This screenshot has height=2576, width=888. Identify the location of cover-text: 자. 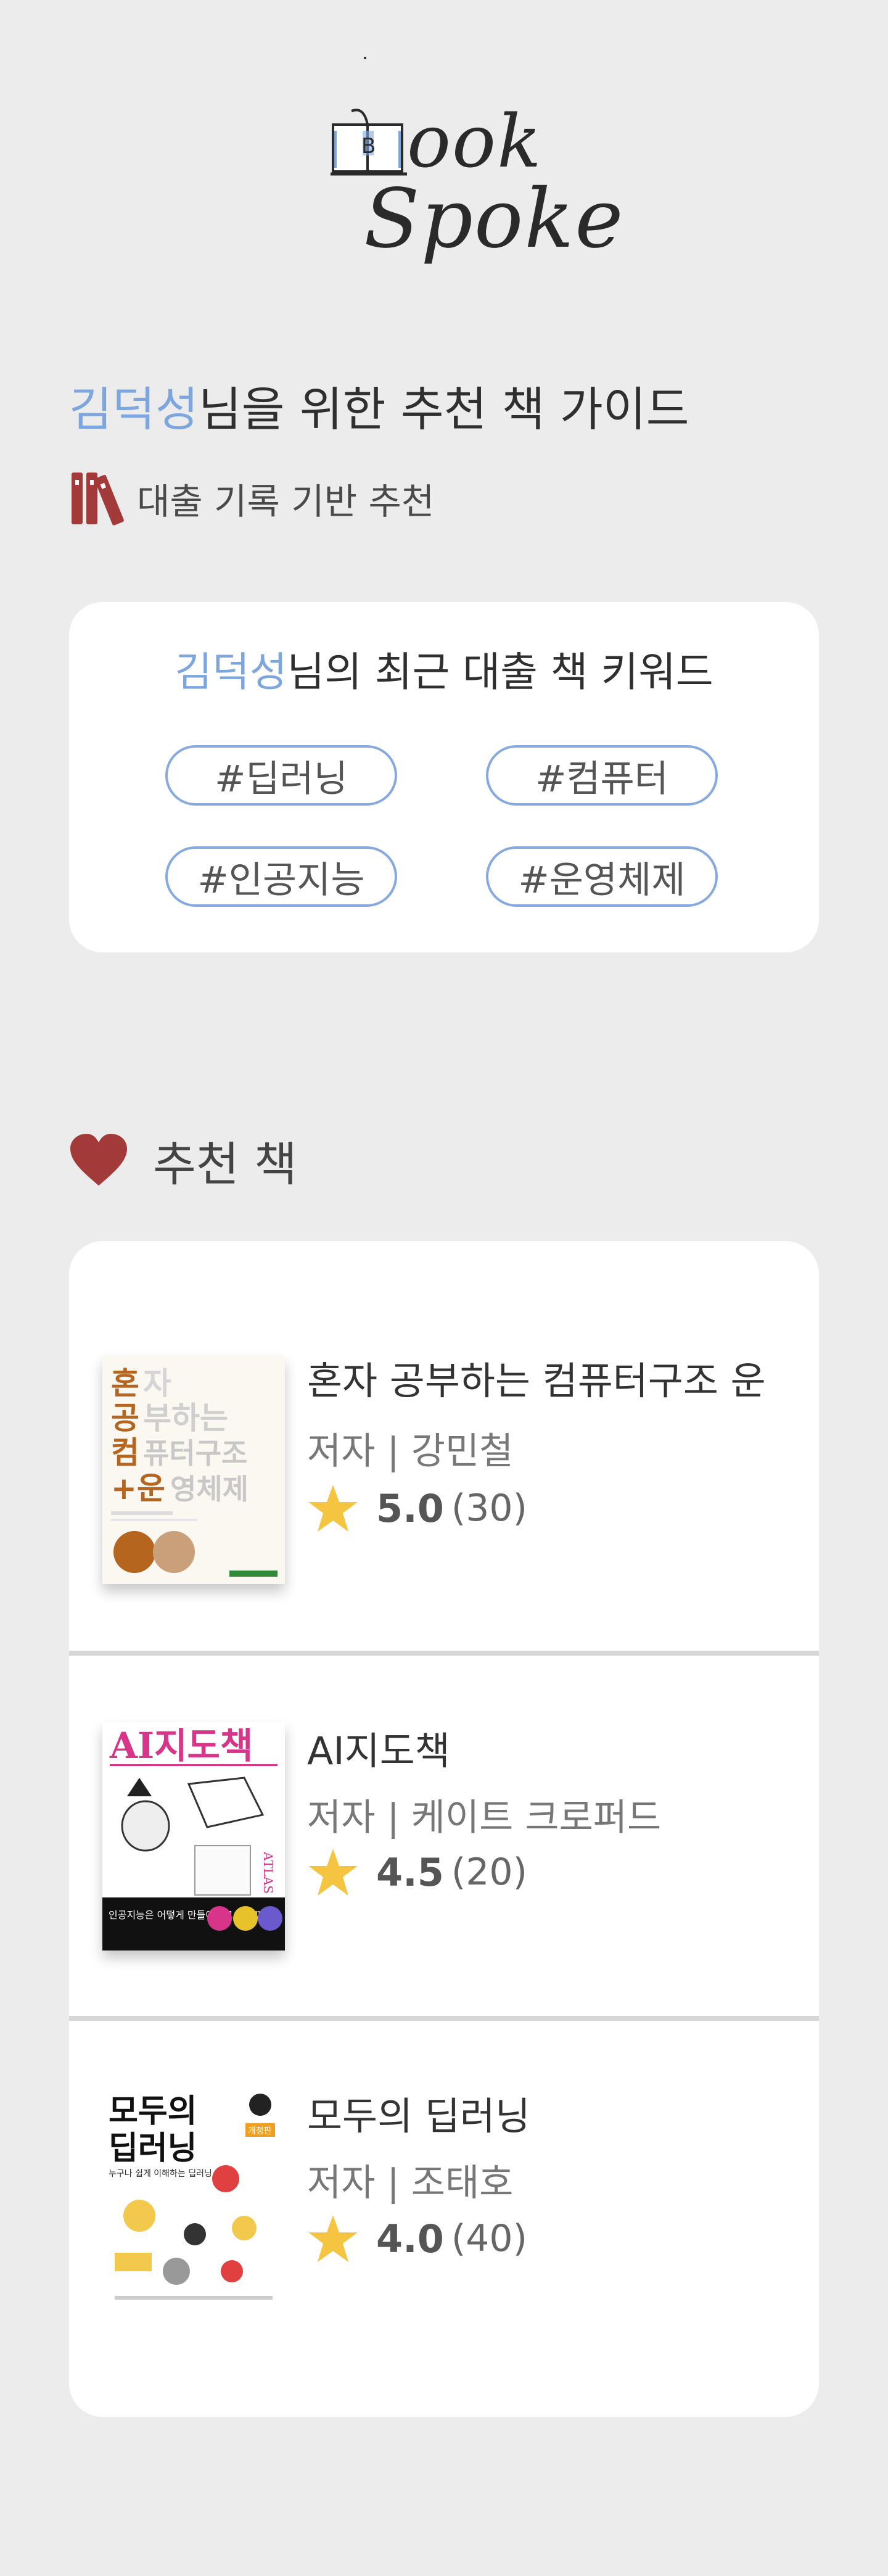
(157, 1384).